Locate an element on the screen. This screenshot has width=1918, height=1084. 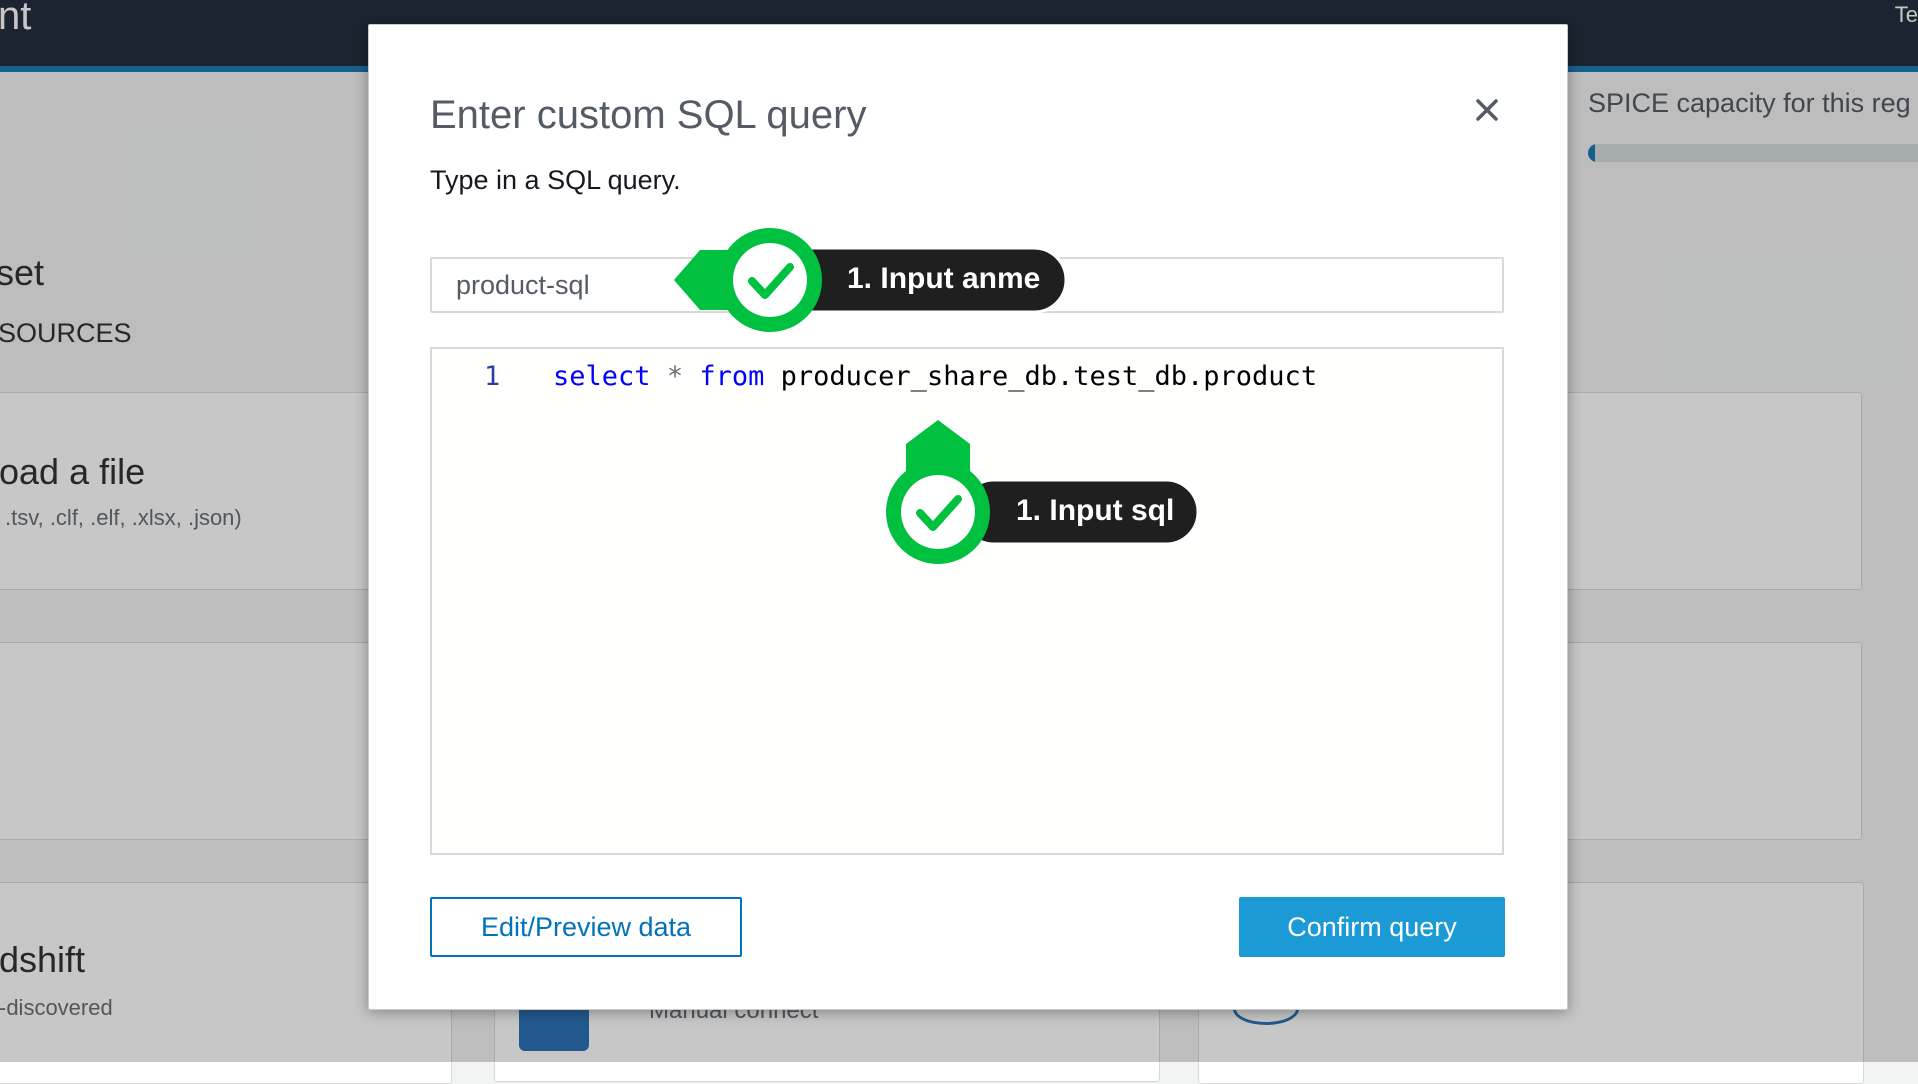
edit-preview-button: Edit/Preview data is located at coordinates (586, 927).